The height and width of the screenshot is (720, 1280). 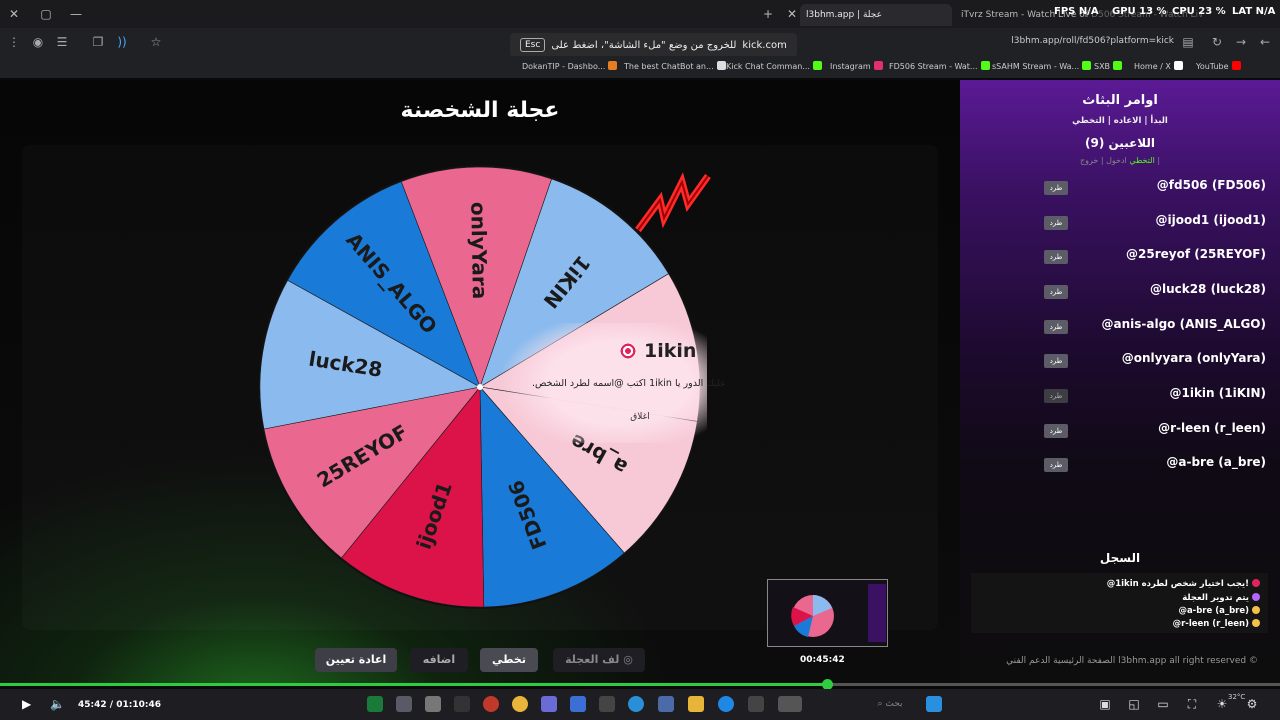 I want to click on tune-icon: ☰, so click(x=62, y=42).